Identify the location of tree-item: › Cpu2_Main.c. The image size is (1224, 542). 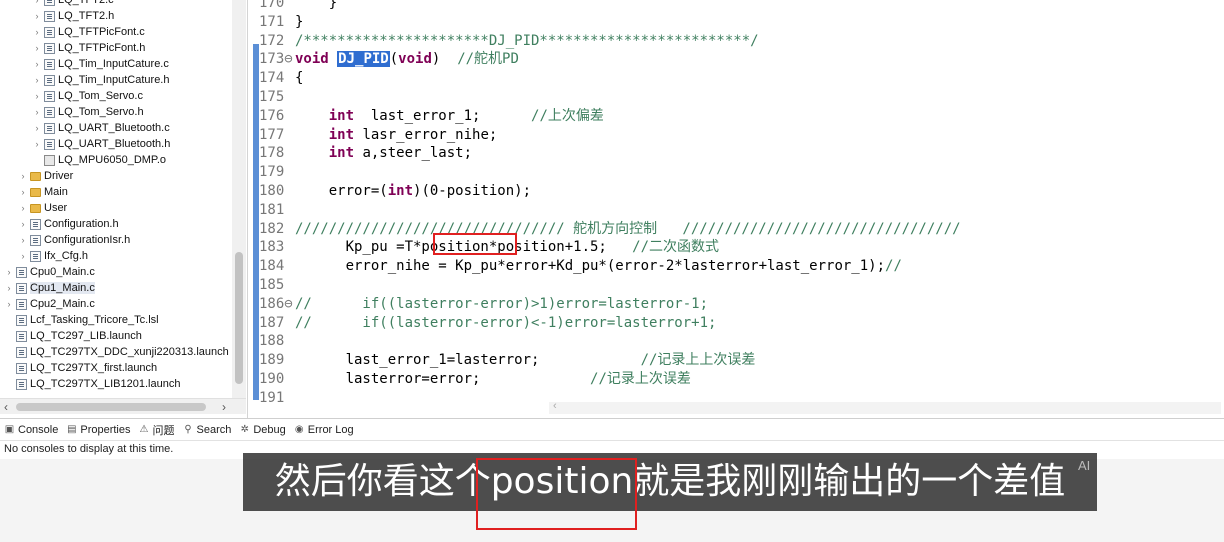
(116, 304).